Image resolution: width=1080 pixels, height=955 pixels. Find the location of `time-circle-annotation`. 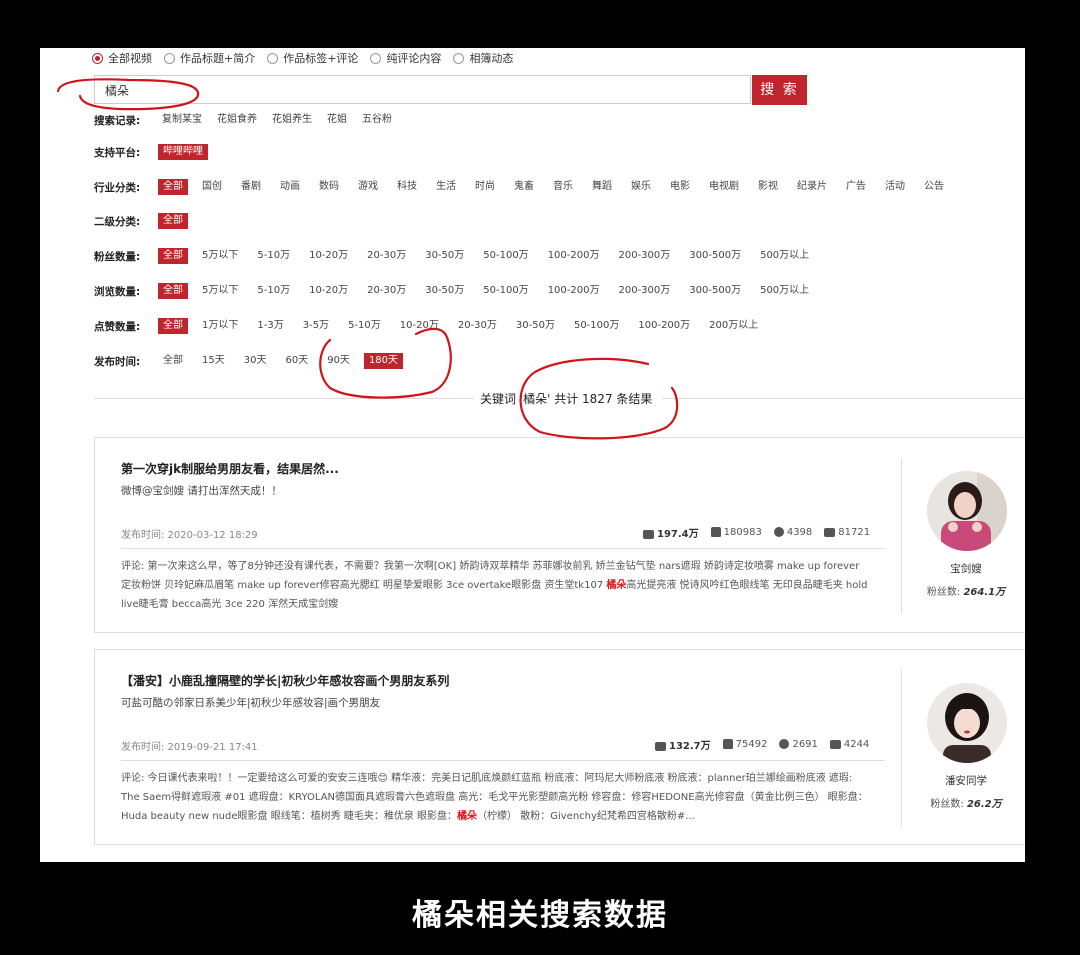

time-circle-annotation is located at coordinates (385, 363).